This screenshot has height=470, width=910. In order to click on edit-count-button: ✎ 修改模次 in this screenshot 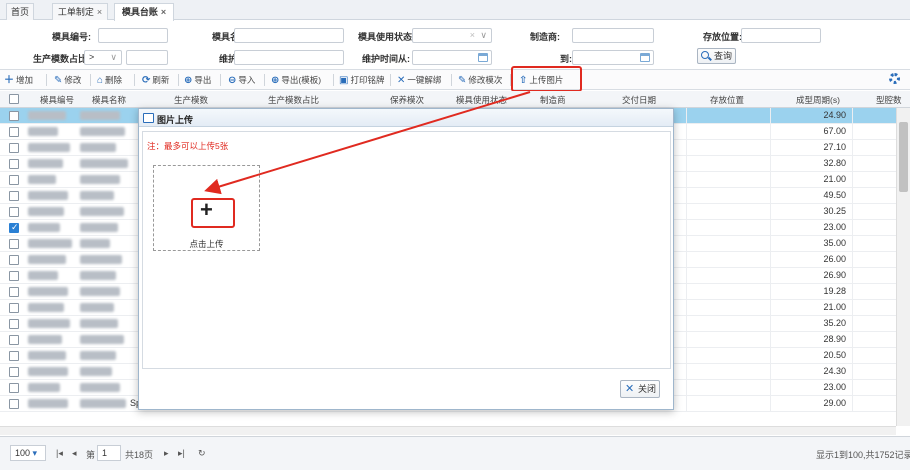, I will do `click(480, 80)`.